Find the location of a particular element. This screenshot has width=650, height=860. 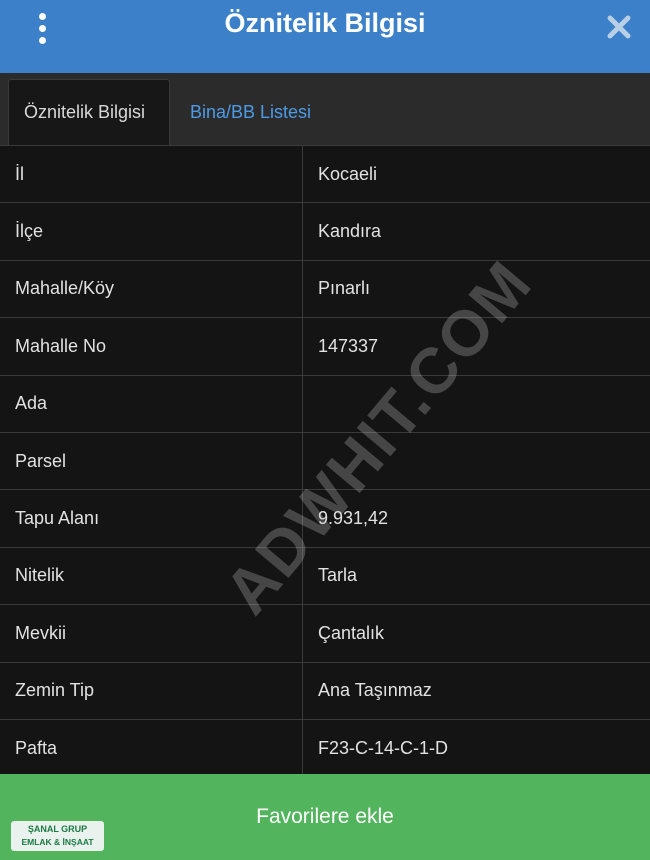

table-row: Zemin Tip Ana Taşınmaz is located at coordinates (325, 691).